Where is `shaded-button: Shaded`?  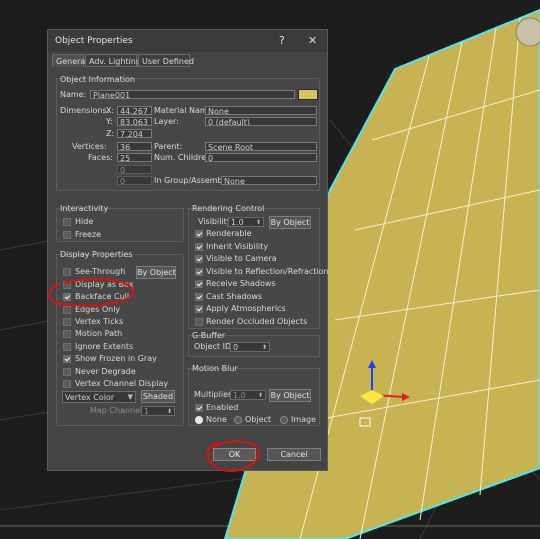 shaded-button: Shaded is located at coordinates (158, 396).